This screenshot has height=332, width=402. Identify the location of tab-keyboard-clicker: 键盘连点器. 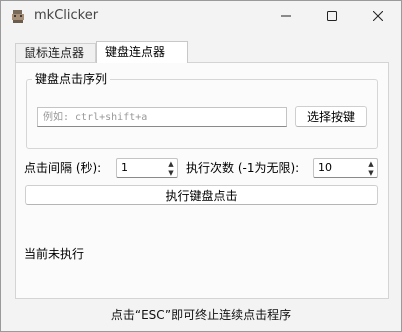
(142, 52).